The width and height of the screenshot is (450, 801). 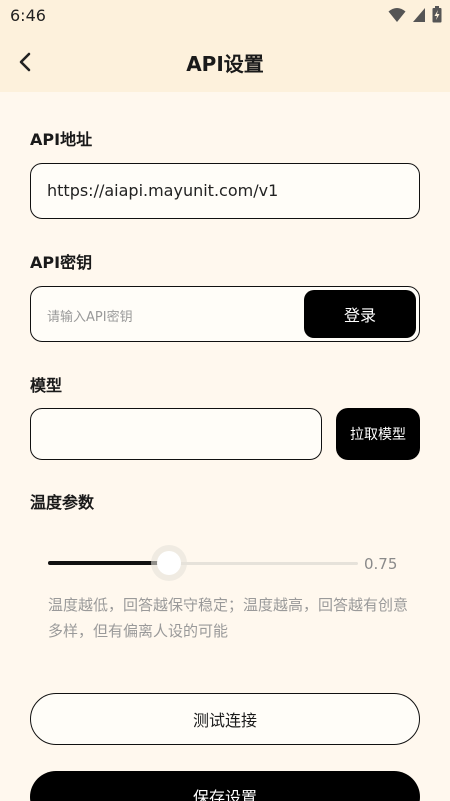 I want to click on temperature-label: 温度参数, so click(x=62, y=502).